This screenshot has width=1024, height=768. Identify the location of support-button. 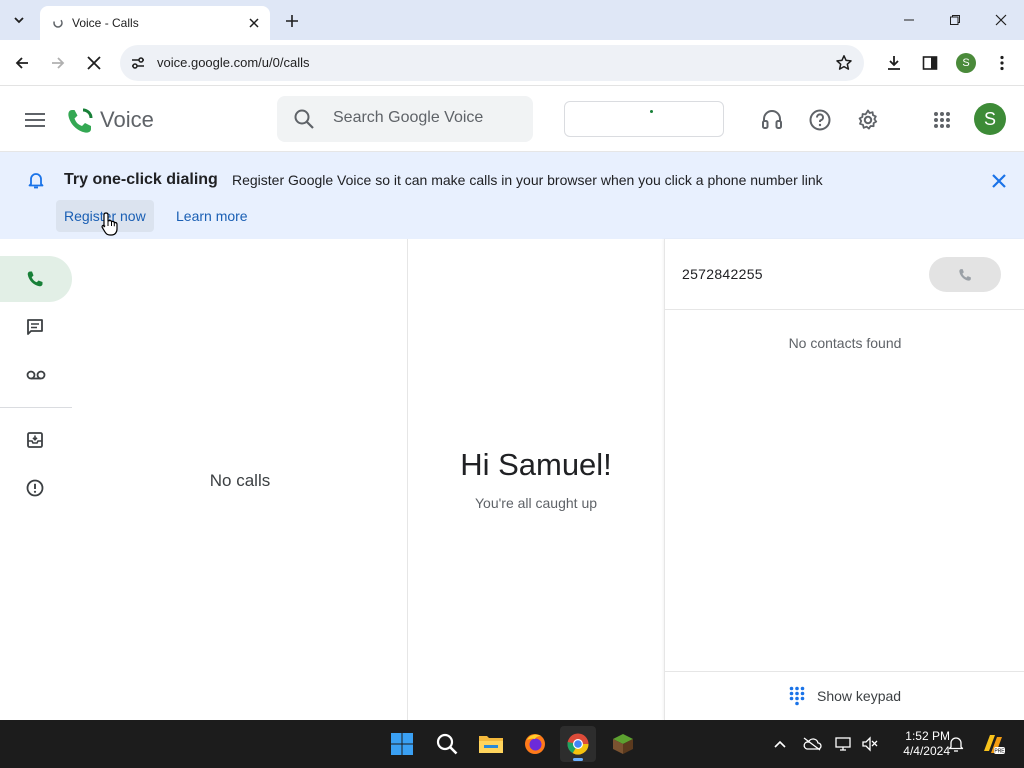
(772, 120).